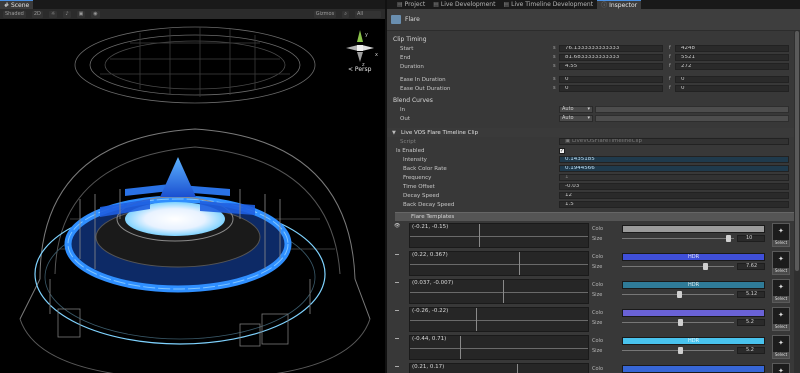 This screenshot has height=373, width=800. What do you see at coordinates (368, 14) in the screenshot?
I see `scene-search-input: All` at bounding box center [368, 14].